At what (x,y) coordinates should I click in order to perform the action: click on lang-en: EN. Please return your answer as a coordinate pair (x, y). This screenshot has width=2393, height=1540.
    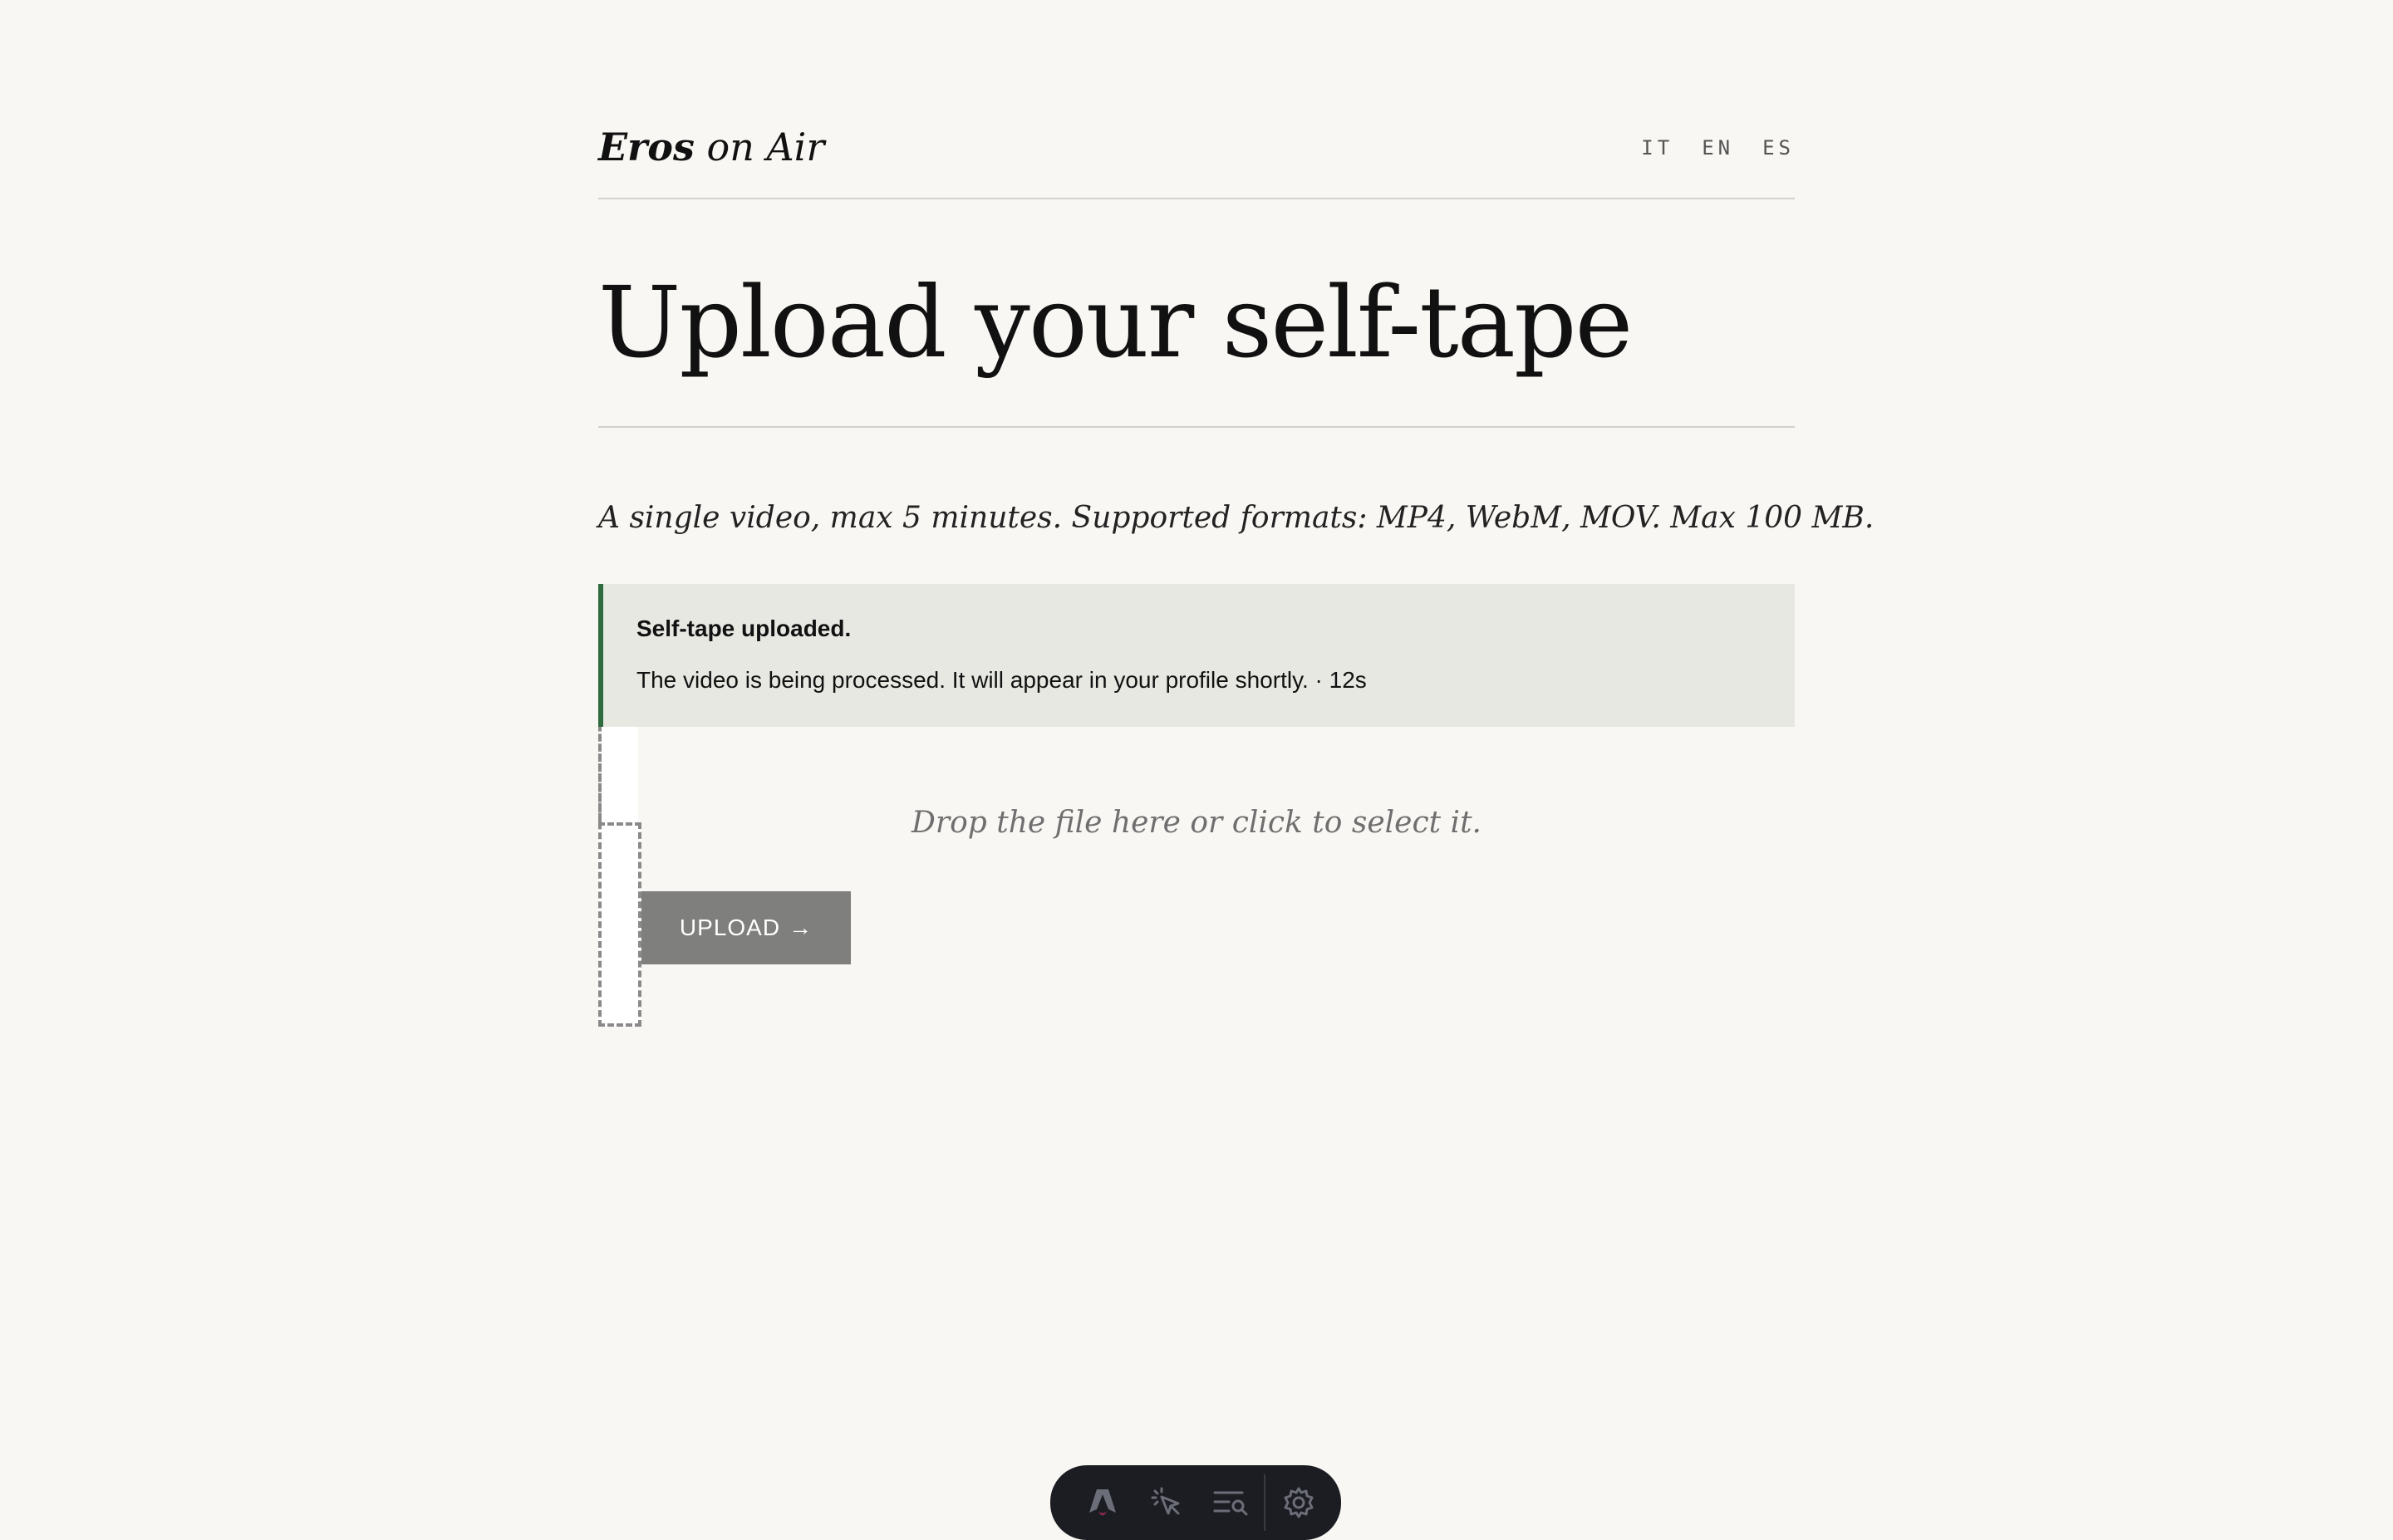
    Looking at the image, I should click on (1718, 147).